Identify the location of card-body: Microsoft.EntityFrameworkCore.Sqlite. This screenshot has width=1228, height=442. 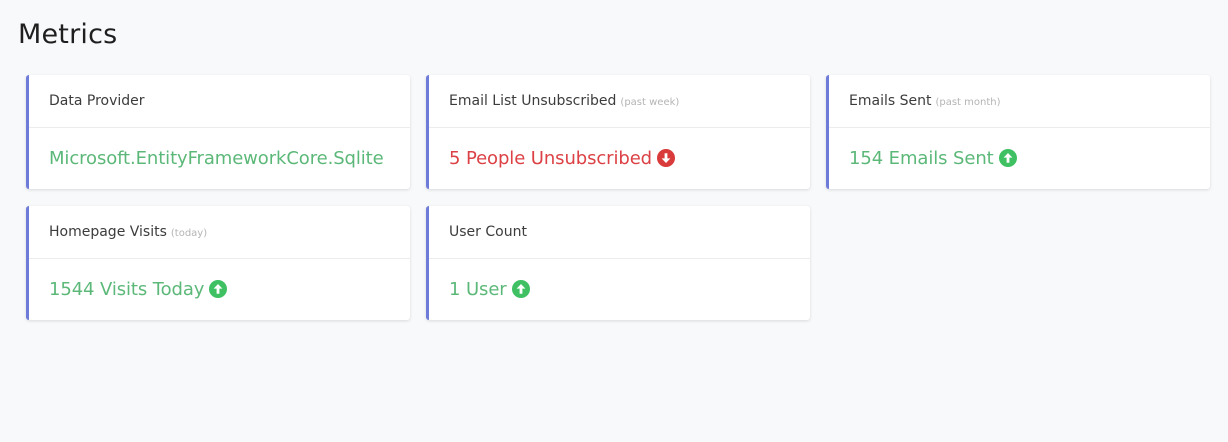
(219, 158).